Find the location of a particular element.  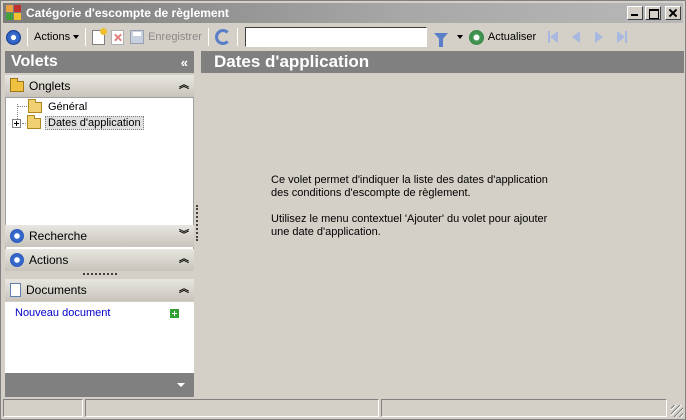

next-icon is located at coordinates (599, 37).